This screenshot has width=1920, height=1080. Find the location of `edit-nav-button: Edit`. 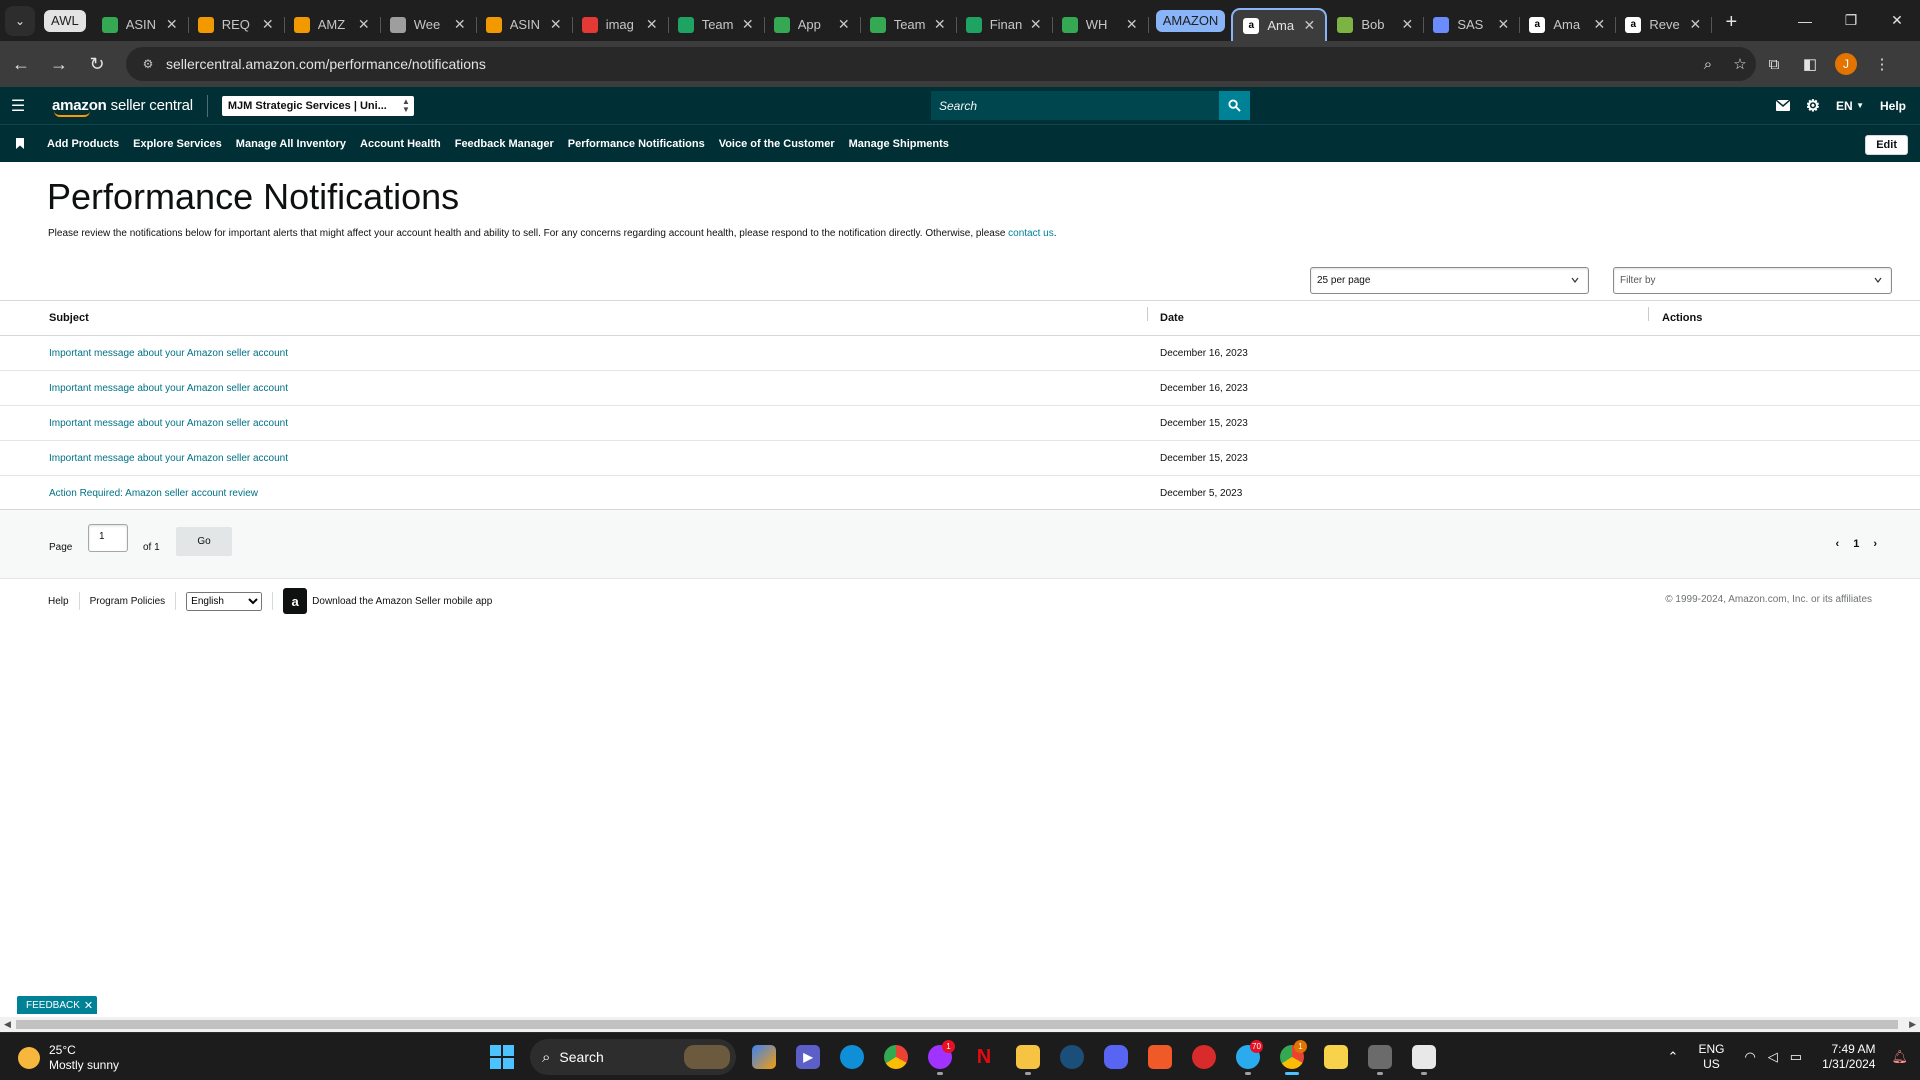

edit-nav-button: Edit is located at coordinates (1886, 145).